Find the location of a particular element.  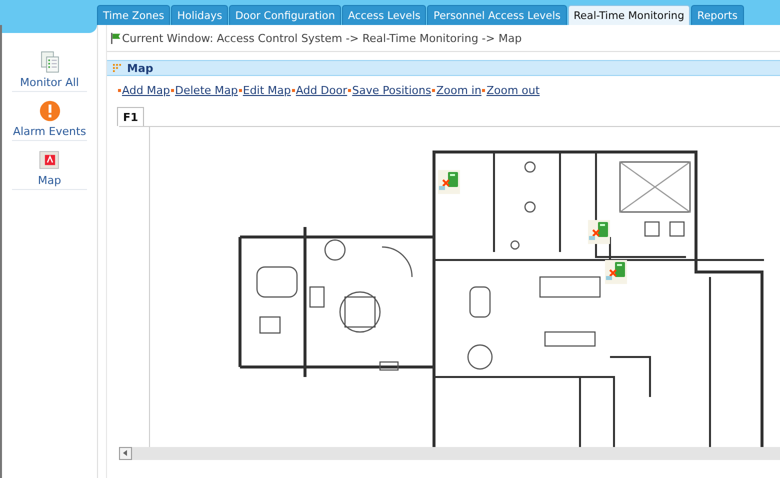

action-link: Edit Map is located at coordinates (266, 90).